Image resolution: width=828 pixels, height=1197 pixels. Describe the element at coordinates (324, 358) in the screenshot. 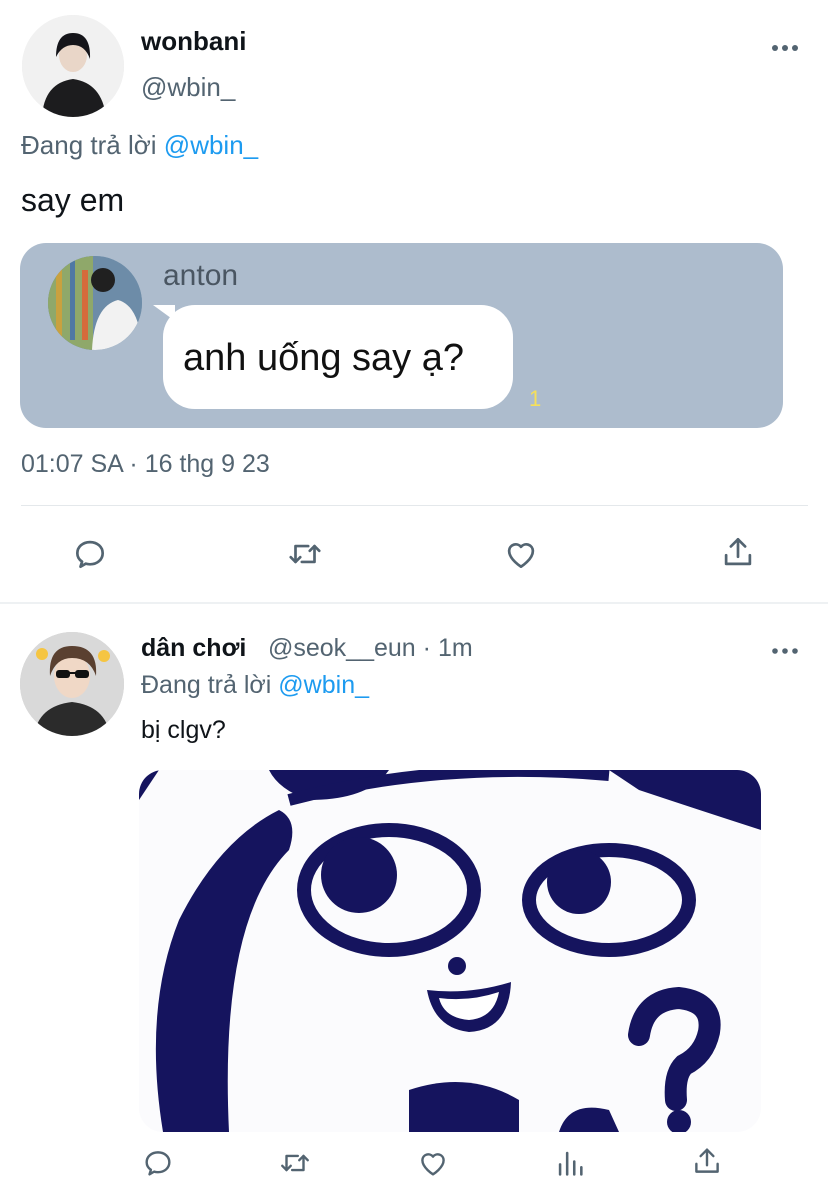

I see `message-text: anh uống say ạ?` at that location.